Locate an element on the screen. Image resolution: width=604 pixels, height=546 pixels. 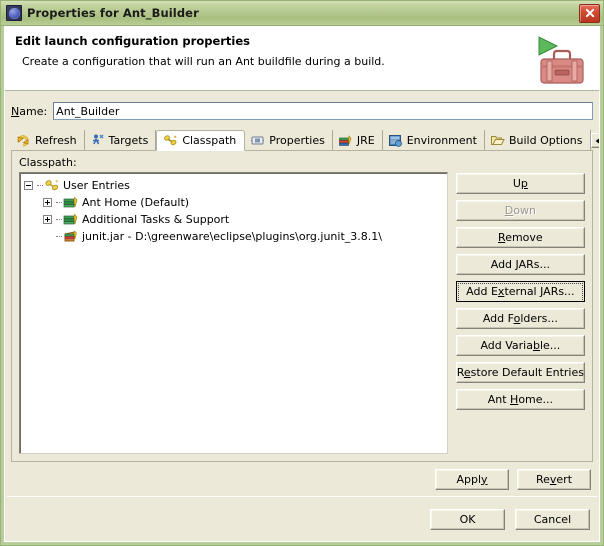
tab-properties: Properties is located at coordinates (289, 140).